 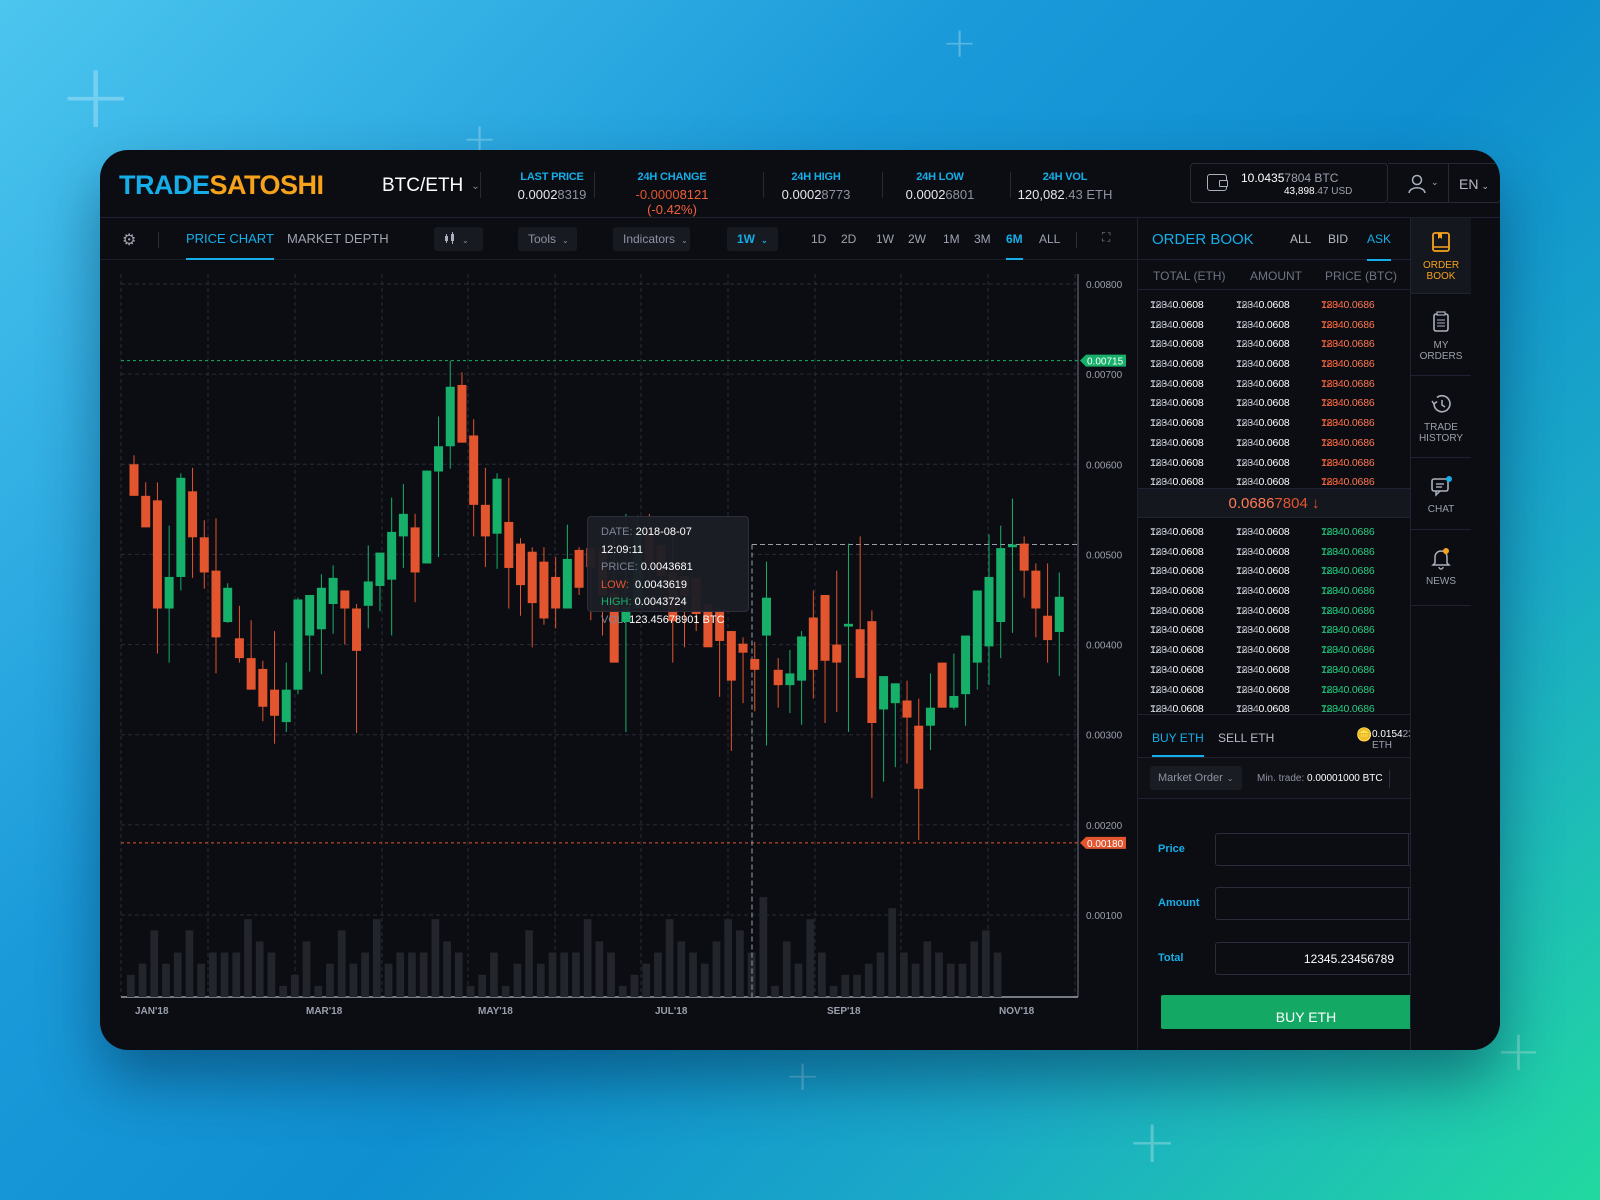 I want to click on interval-dropdown: 1W ⌄, so click(x=752, y=239).